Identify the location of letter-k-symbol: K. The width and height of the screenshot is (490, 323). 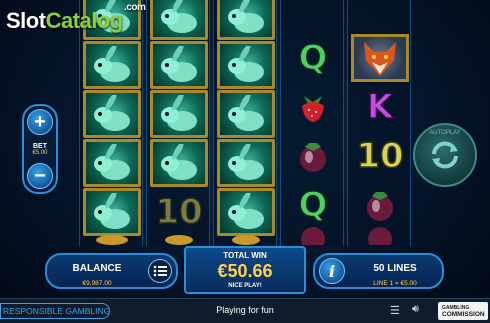
(380, 107).